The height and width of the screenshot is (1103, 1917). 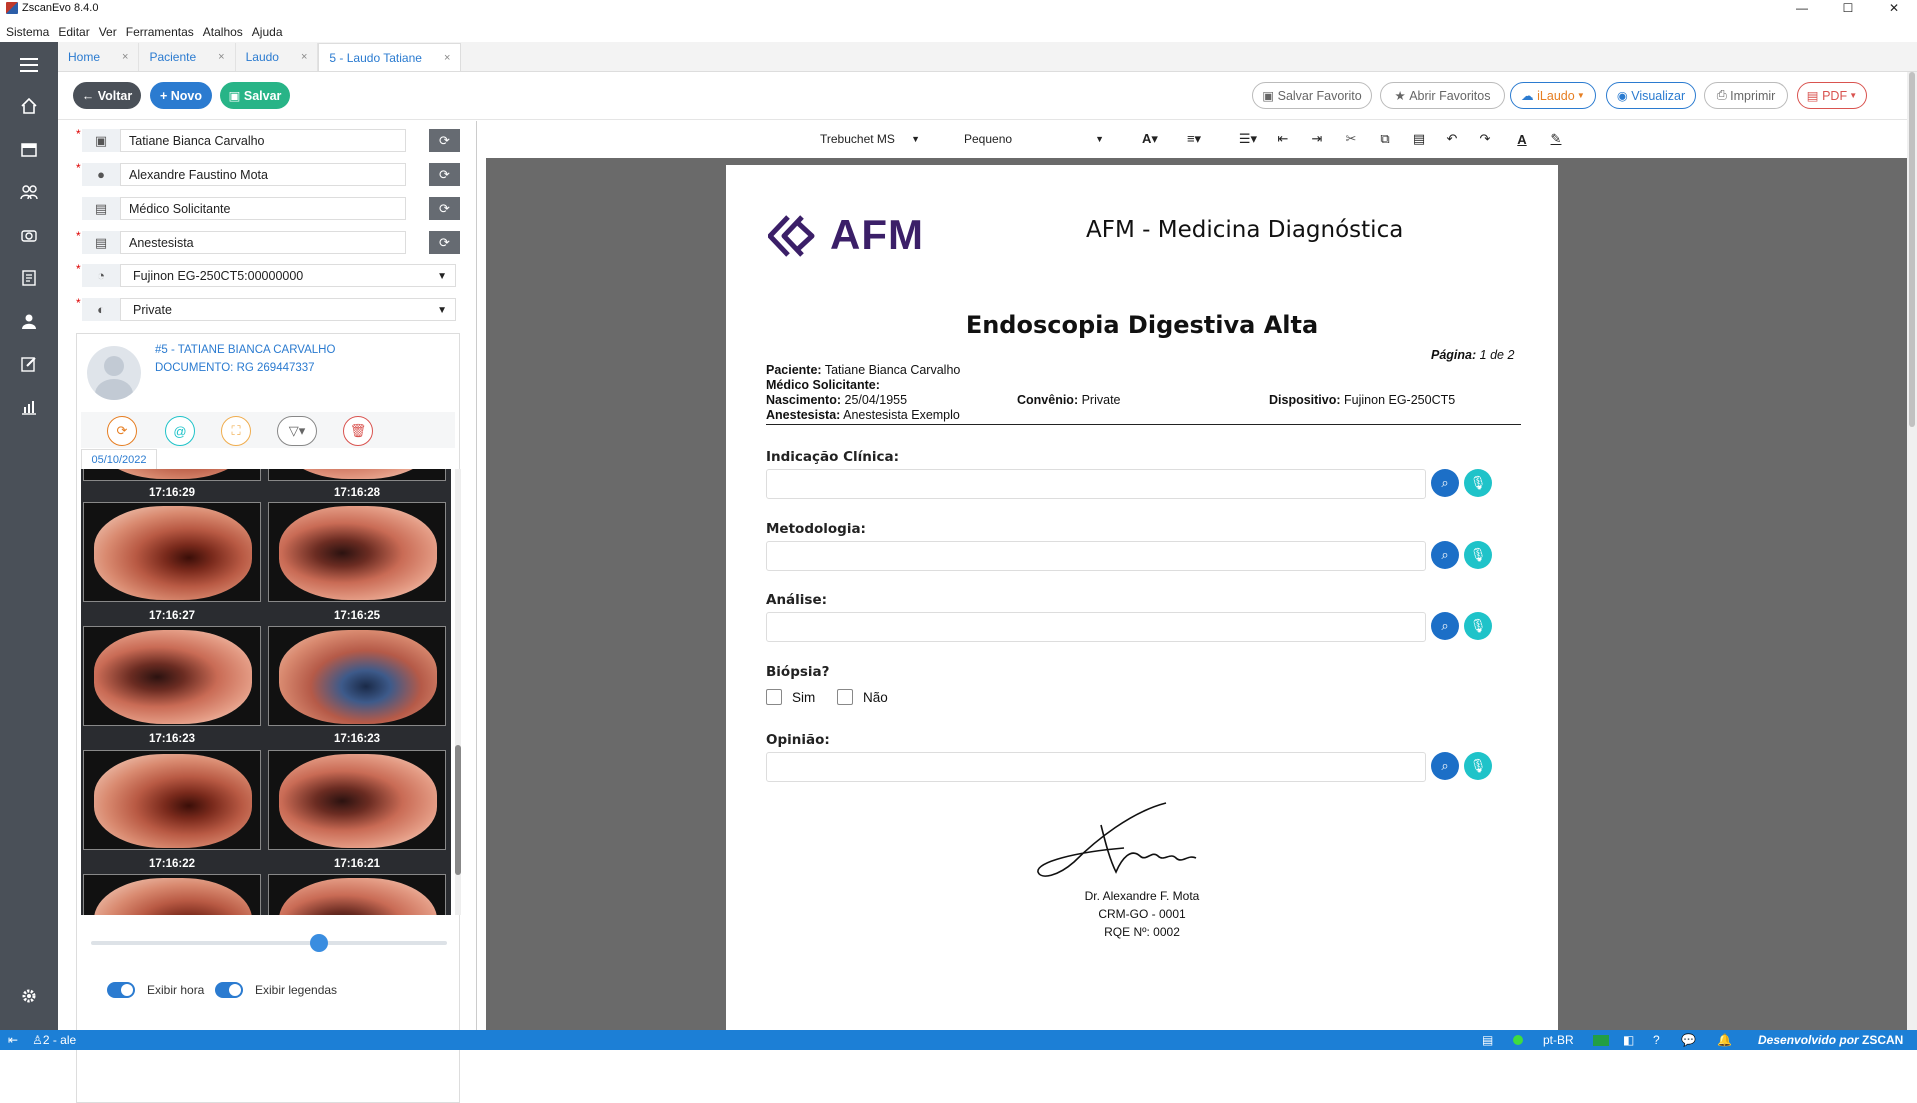 I want to click on font-color-icon: A, so click(x=1522, y=139).